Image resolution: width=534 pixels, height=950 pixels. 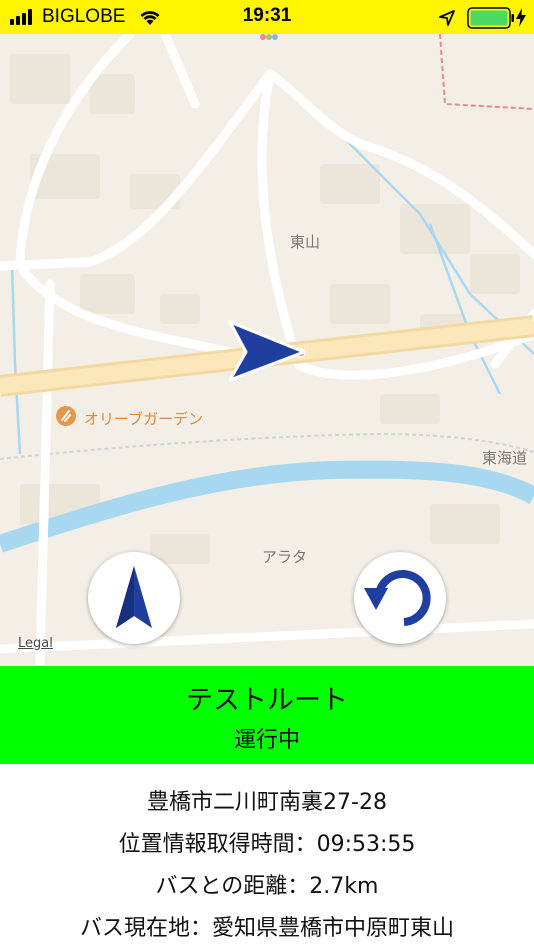 I want to click on north-arrow-icon, so click(x=134, y=597).